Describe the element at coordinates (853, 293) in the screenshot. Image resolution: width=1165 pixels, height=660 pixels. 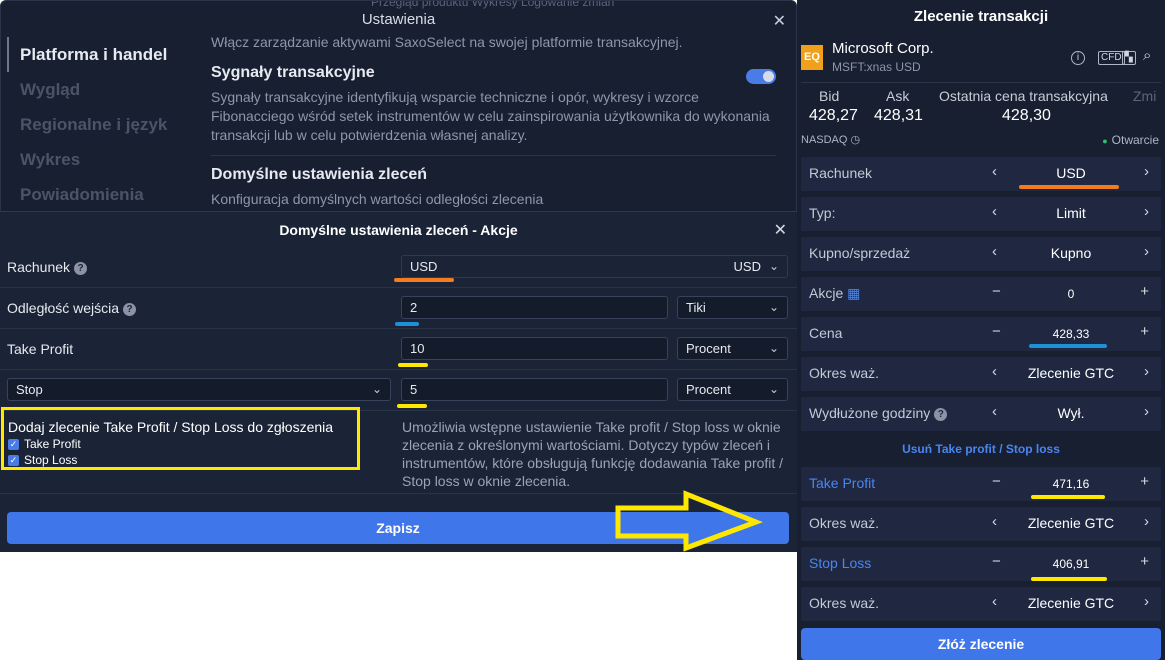
I see `calculator-icon: ▦` at that location.